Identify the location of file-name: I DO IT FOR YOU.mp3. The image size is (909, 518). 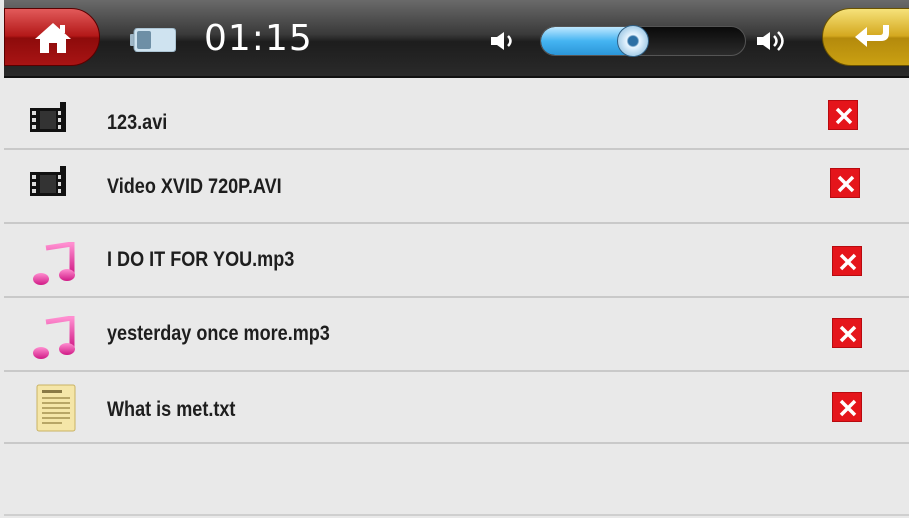
(201, 259).